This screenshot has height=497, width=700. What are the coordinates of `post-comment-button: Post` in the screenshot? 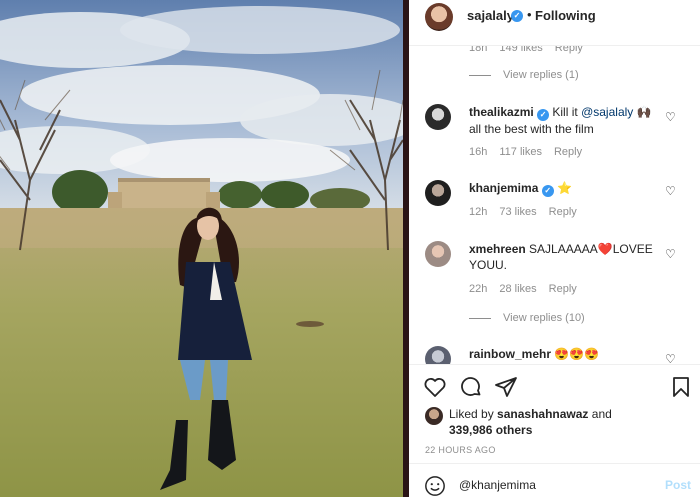 It's located at (678, 485).